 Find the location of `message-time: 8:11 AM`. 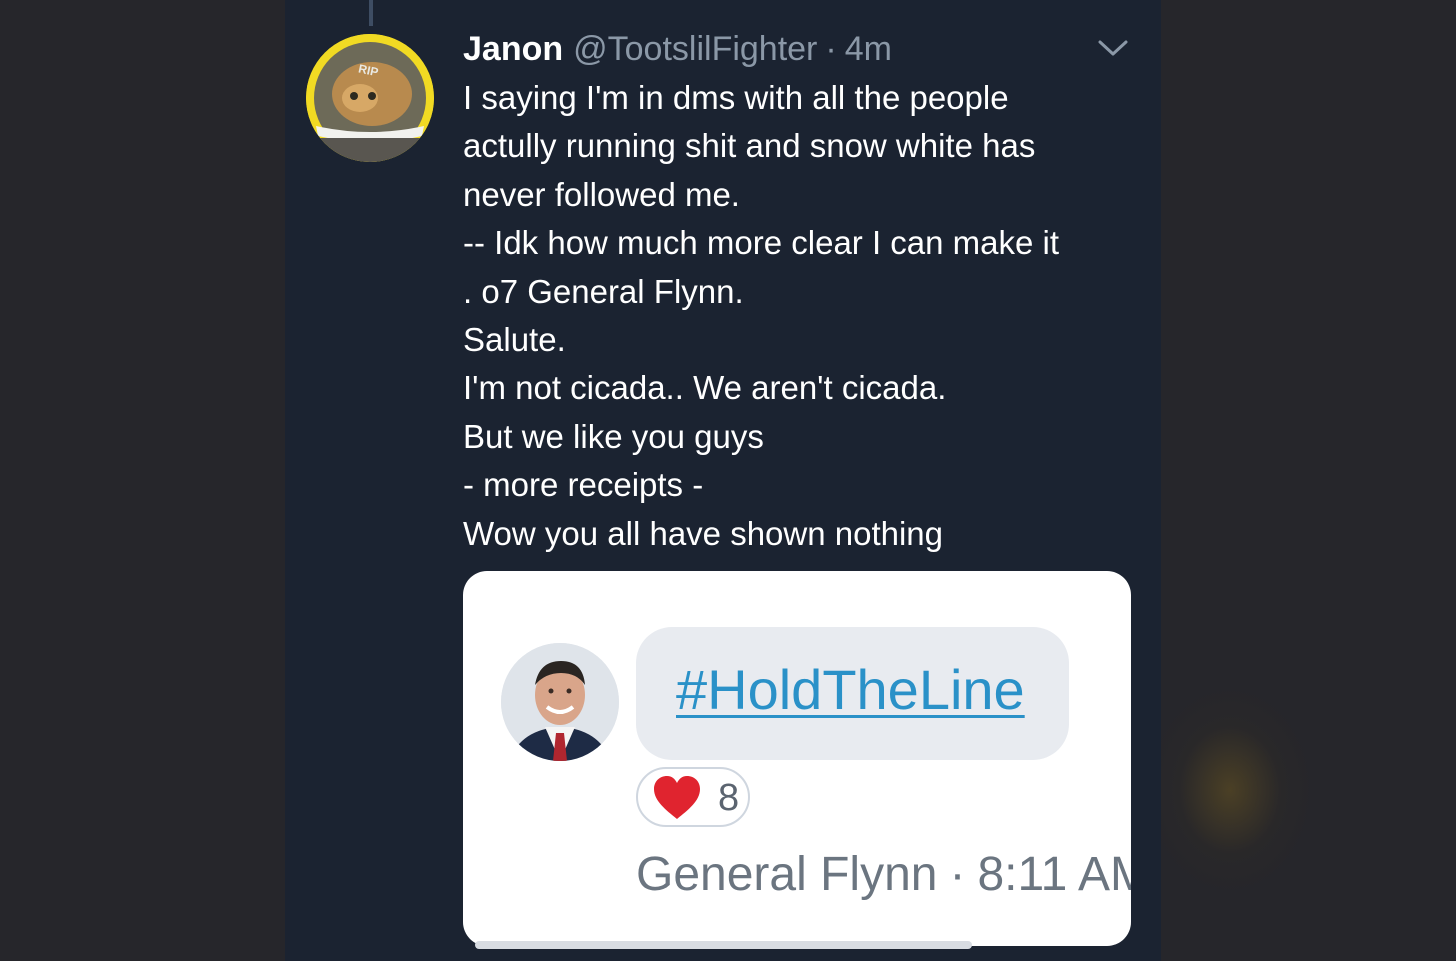

message-time: 8:11 AM is located at coordinates (1054, 874).